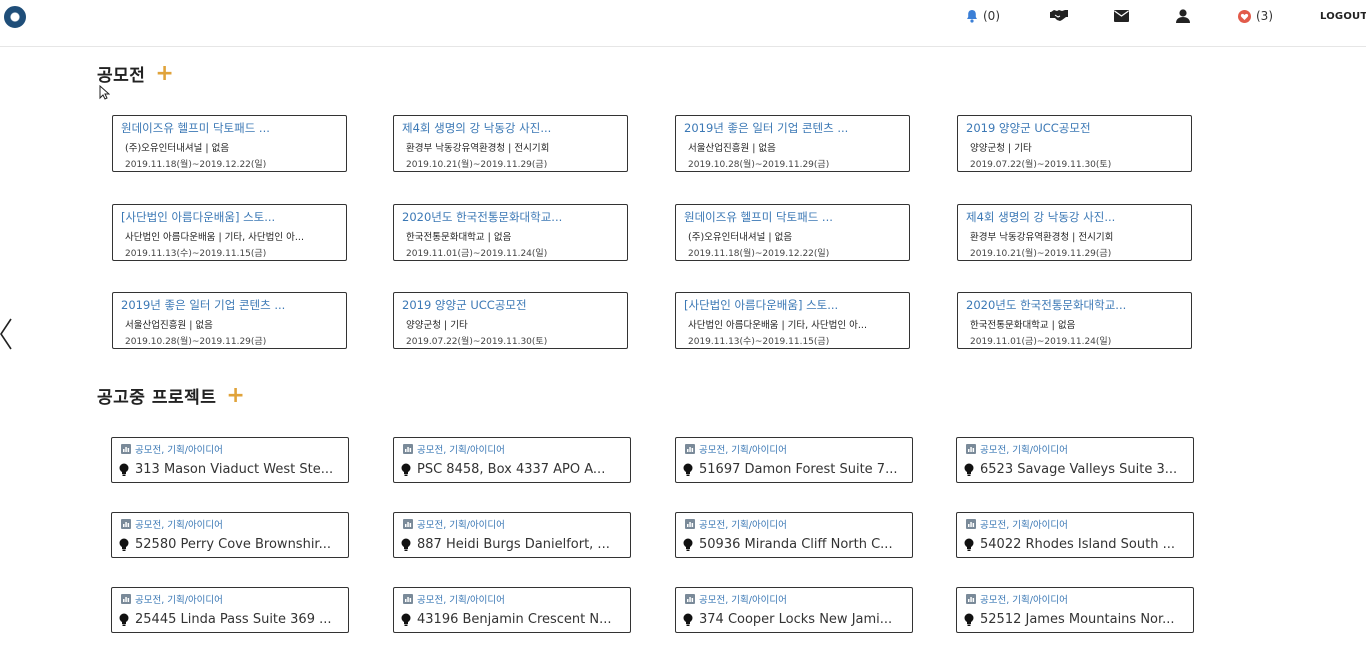  Describe the element at coordinates (196, 254) in the screenshot. I see `contest-period: 2019.11.13(수)~2019.11.15(금)` at that location.